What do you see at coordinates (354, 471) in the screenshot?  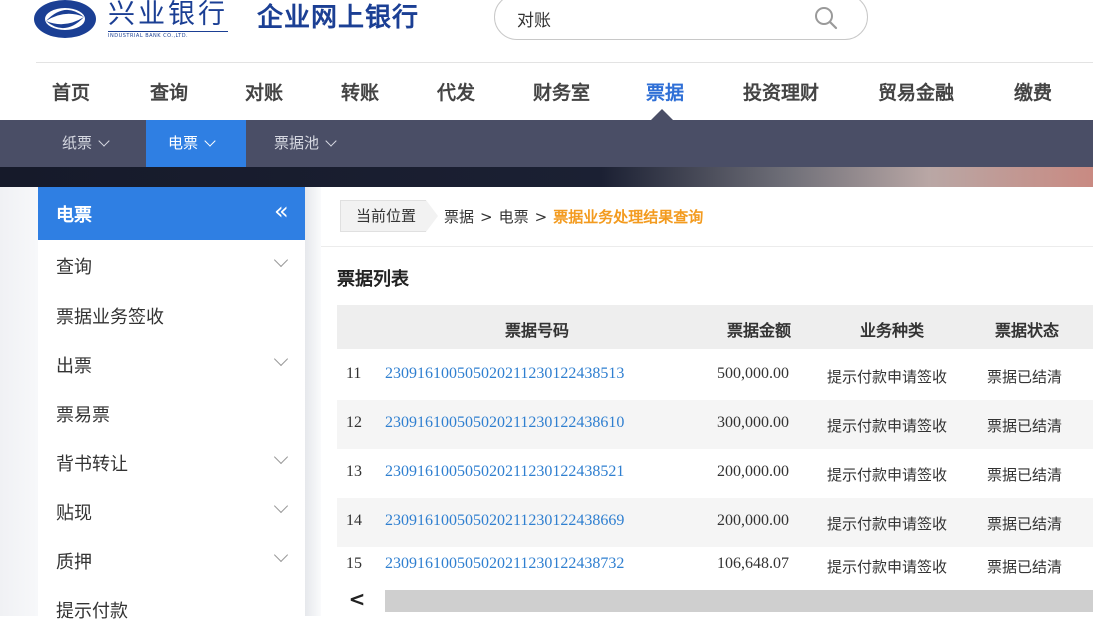 I see `row-index: 13` at bounding box center [354, 471].